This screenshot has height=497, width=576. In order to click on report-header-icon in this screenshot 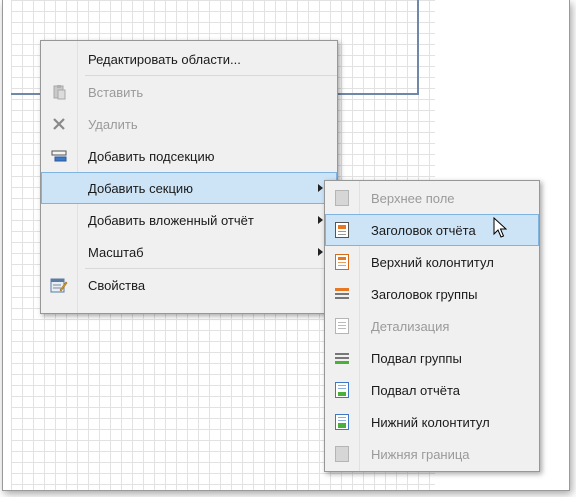, I will do `click(342, 230)`.